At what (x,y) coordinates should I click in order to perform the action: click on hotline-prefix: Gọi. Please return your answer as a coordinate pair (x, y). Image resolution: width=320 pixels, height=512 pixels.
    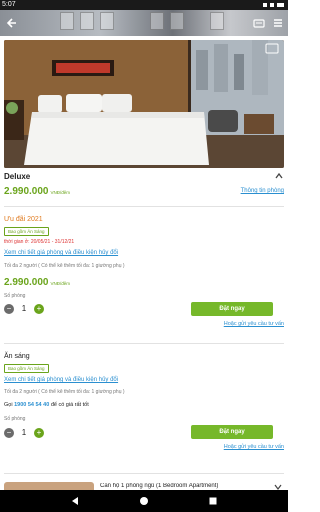
    Looking at the image, I should click on (8, 405).